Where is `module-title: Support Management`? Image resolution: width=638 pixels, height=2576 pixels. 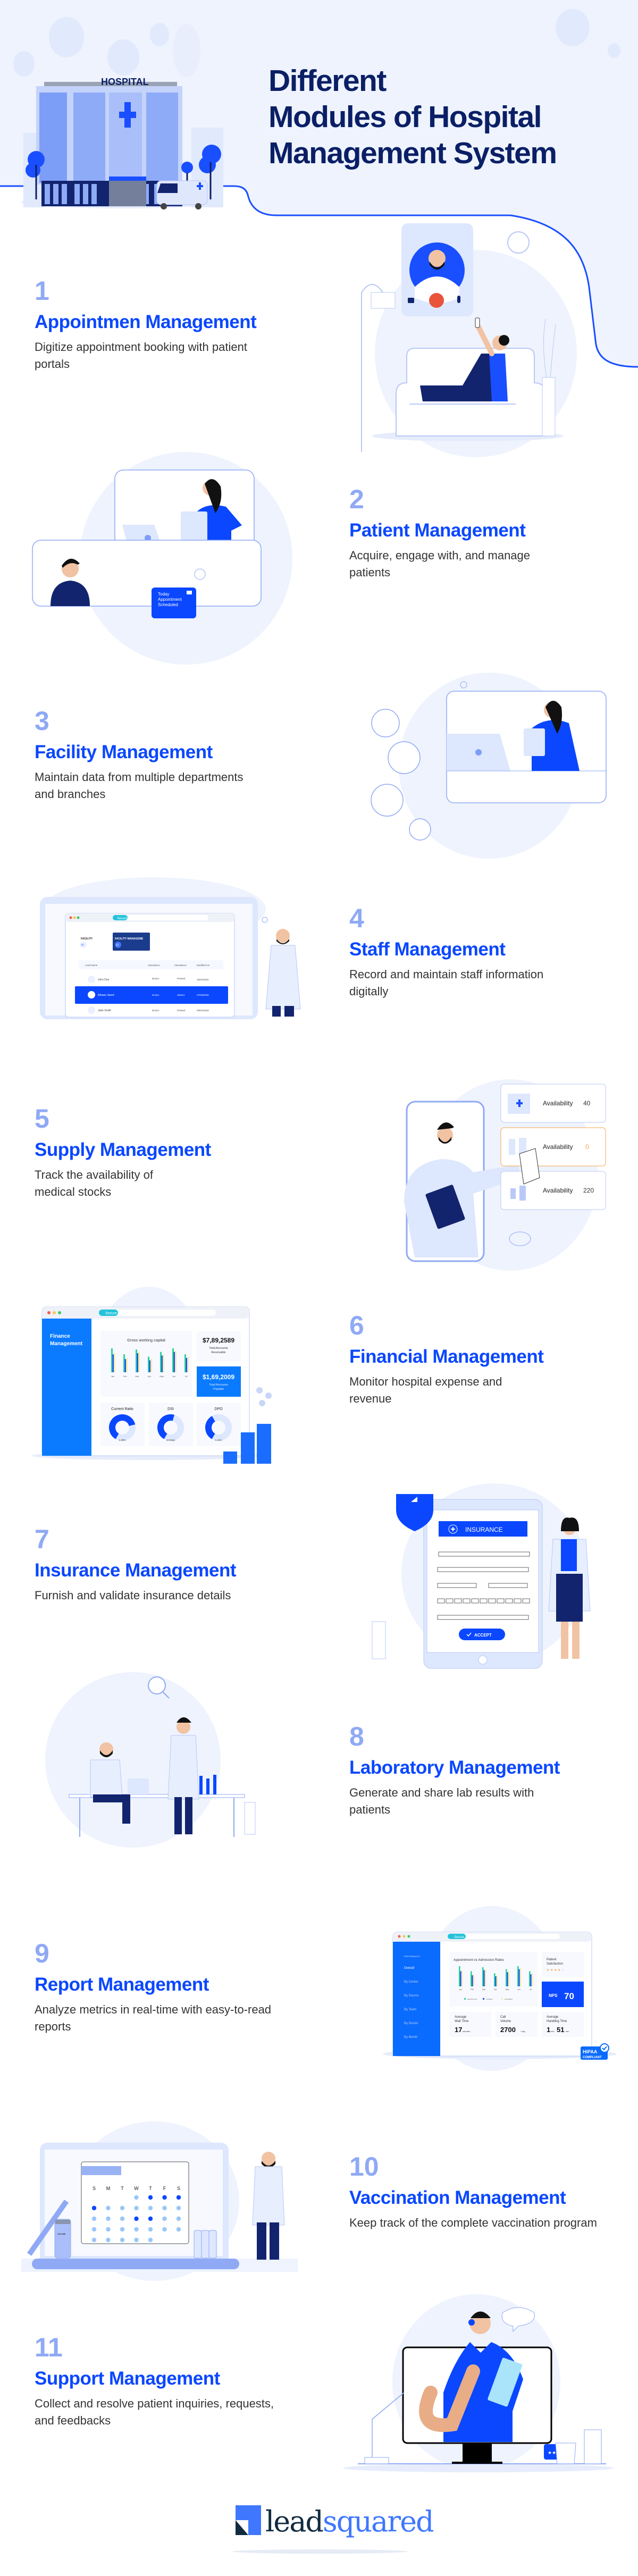
module-title: Support Management is located at coordinates (127, 2378).